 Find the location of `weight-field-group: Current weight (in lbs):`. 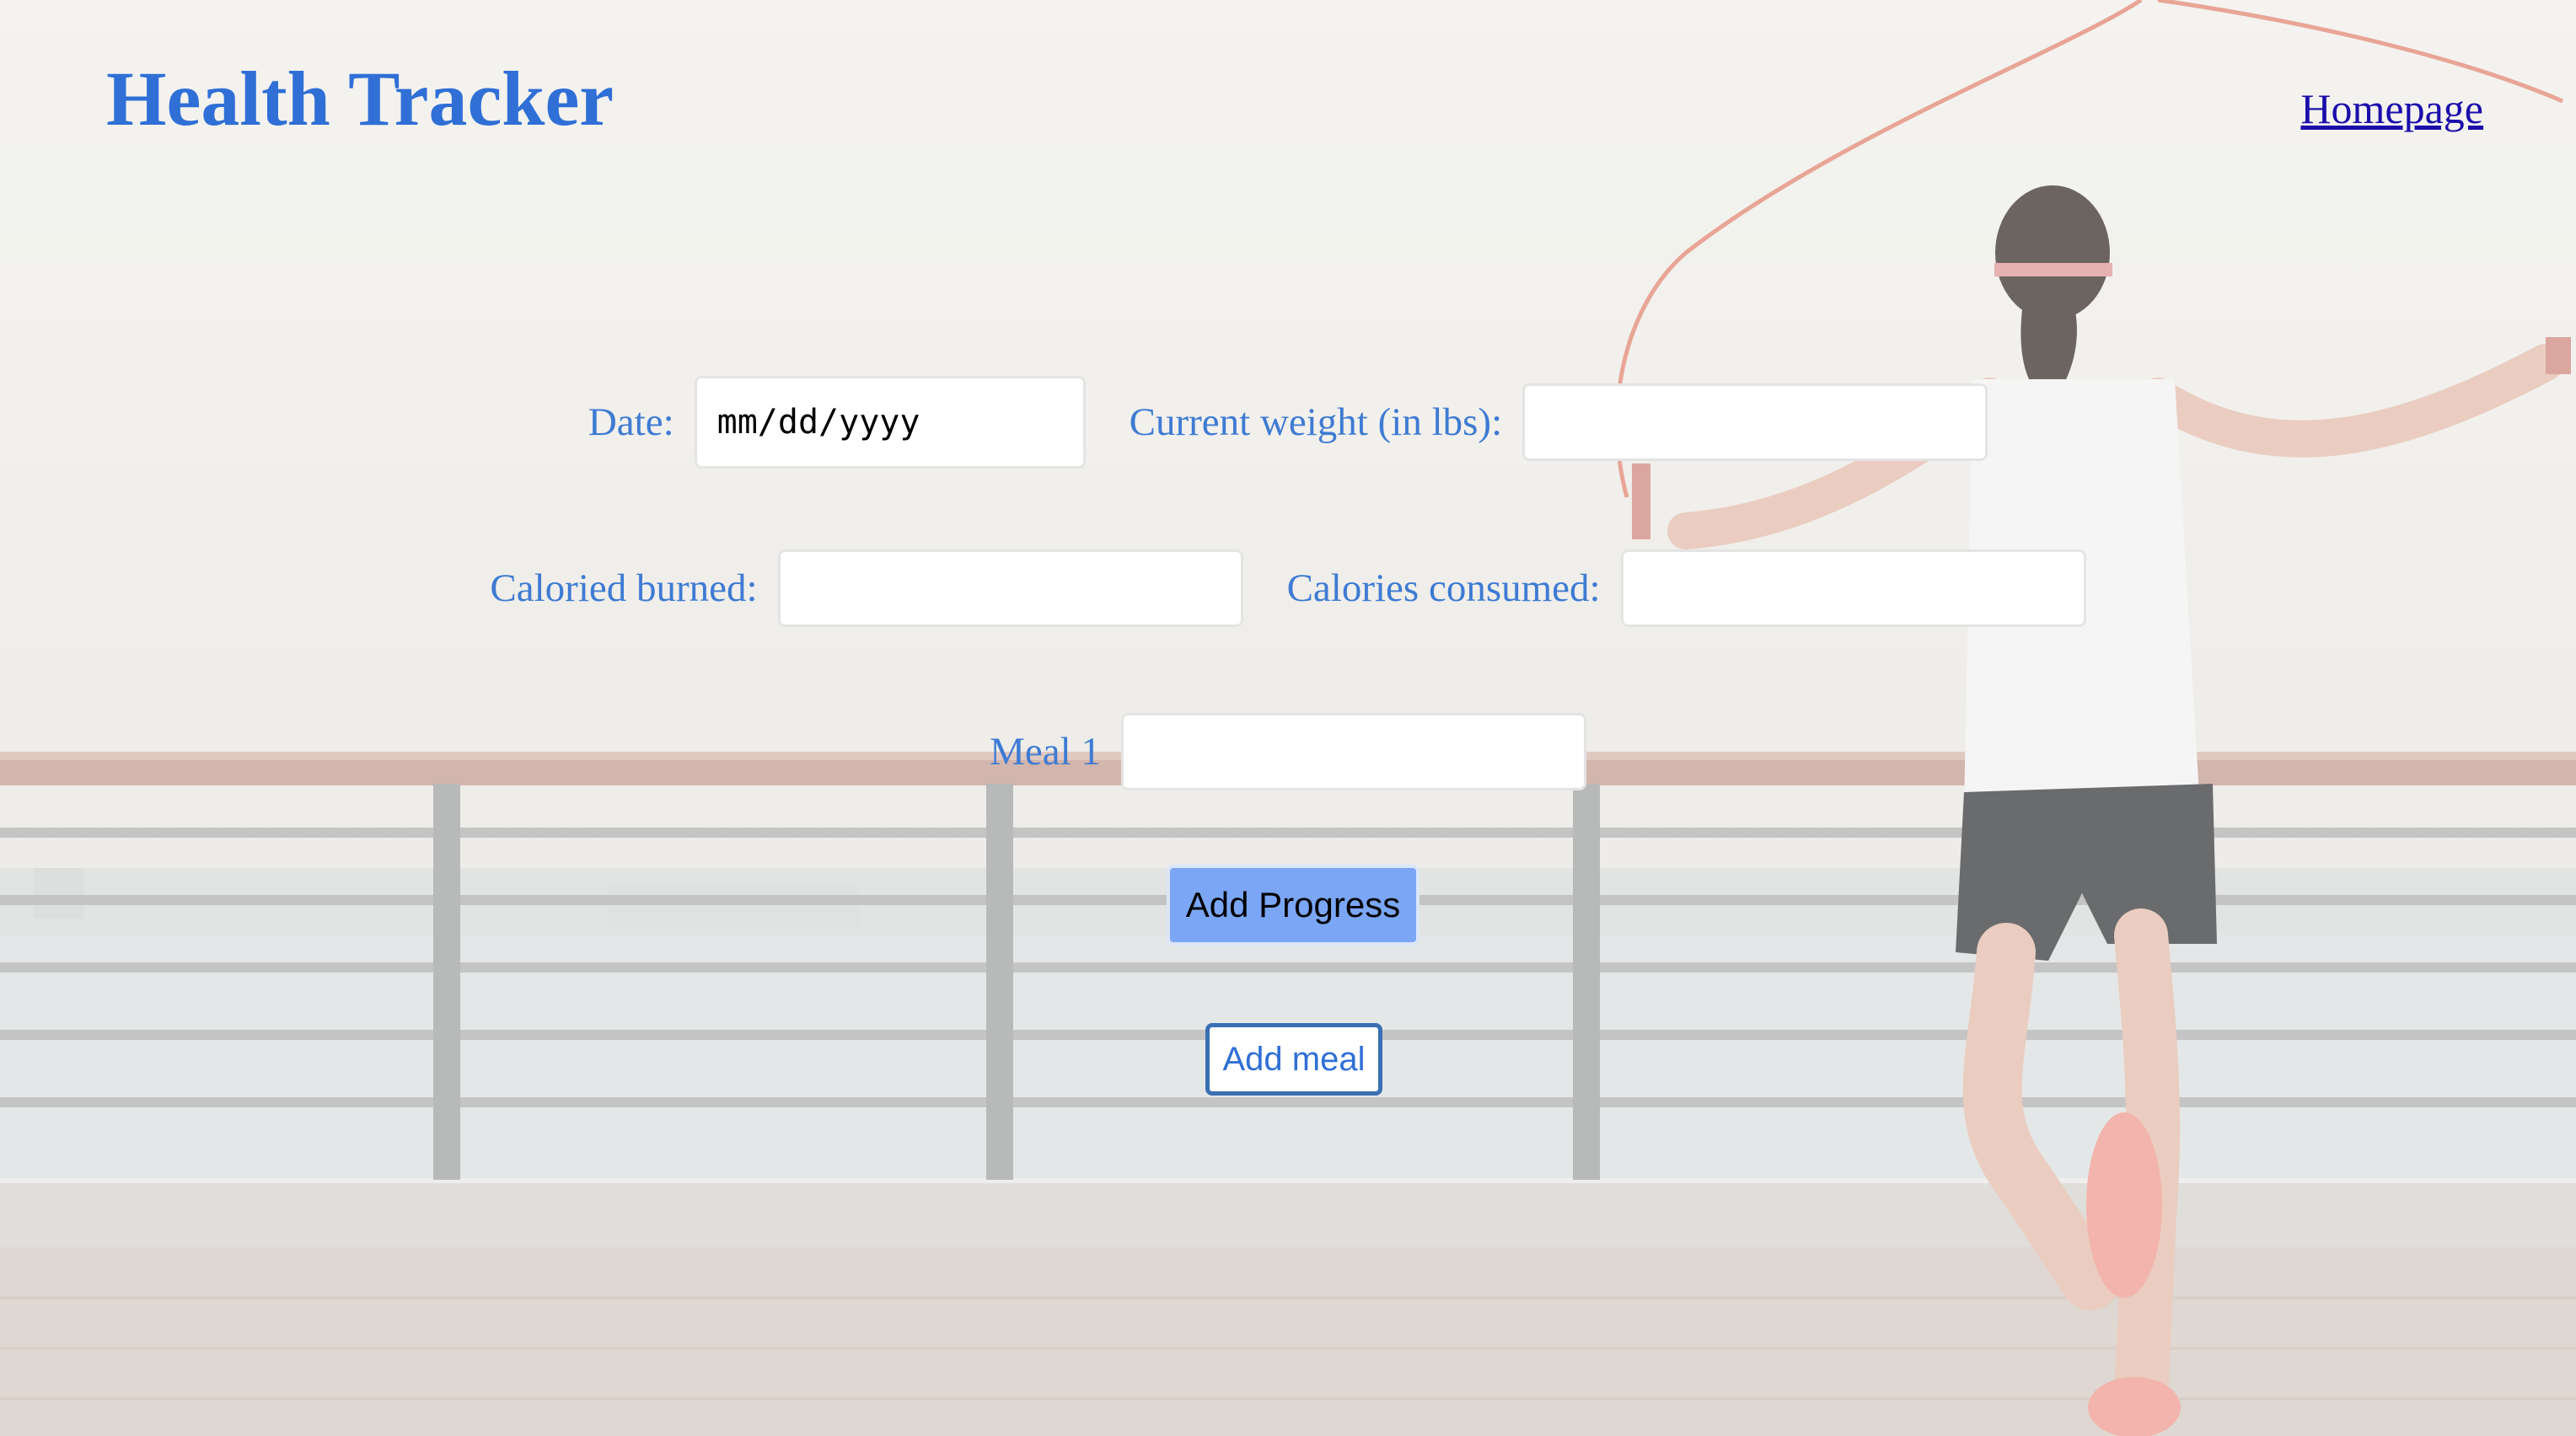

weight-field-group: Current weight (in lbs): is located at coordinates (1559, 422).